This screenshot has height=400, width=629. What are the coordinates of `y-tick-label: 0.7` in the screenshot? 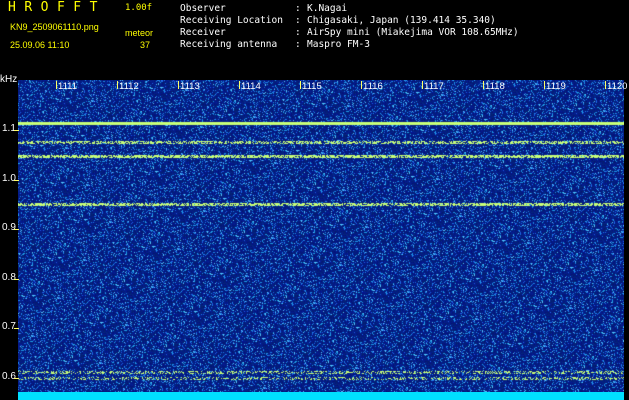 It's located at (9, 326).